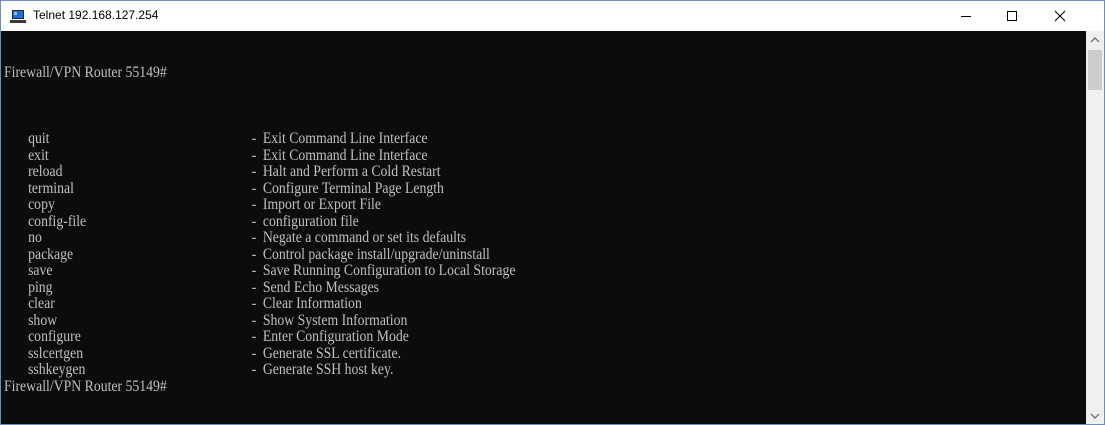 The height and width of the screenshot is (425, 1105). Describe the element at coordinates (224, 189) in the screenshot. I see `command-row: terminal - Configure Terminal Page Length` at that location.